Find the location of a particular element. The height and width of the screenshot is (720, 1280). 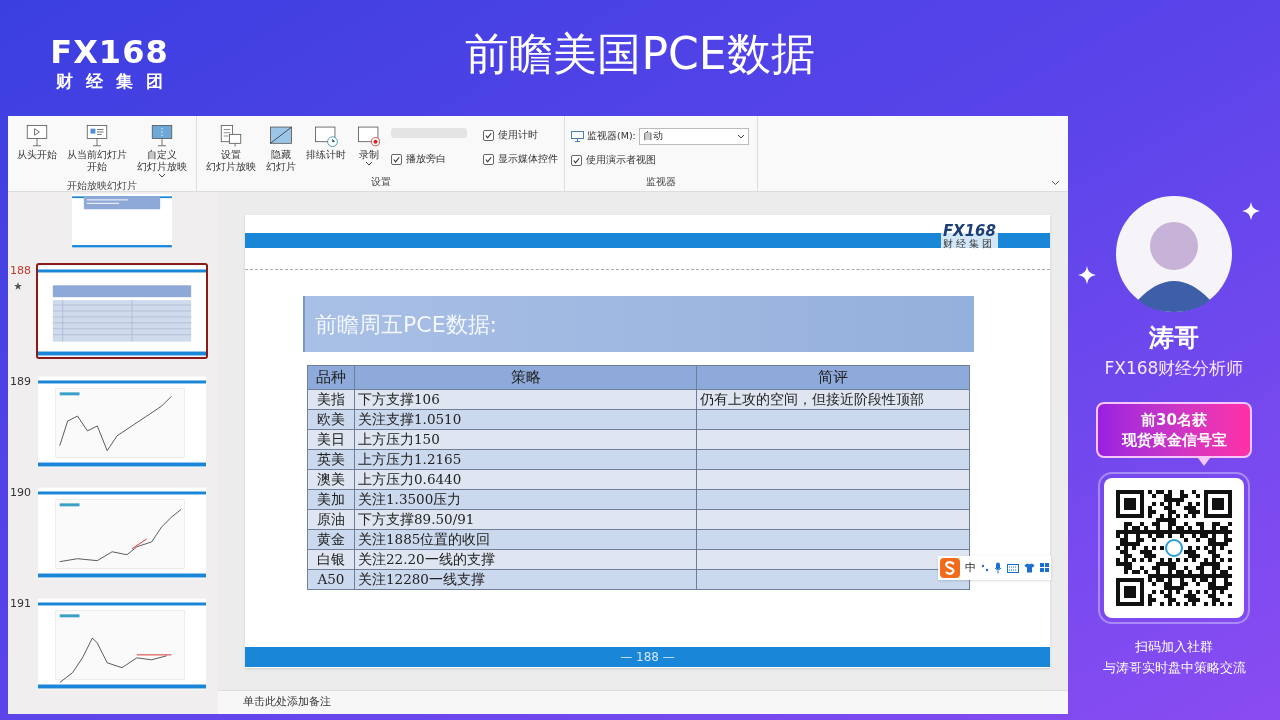

table-cell: 澳美 is located at coordinates (331, 479).